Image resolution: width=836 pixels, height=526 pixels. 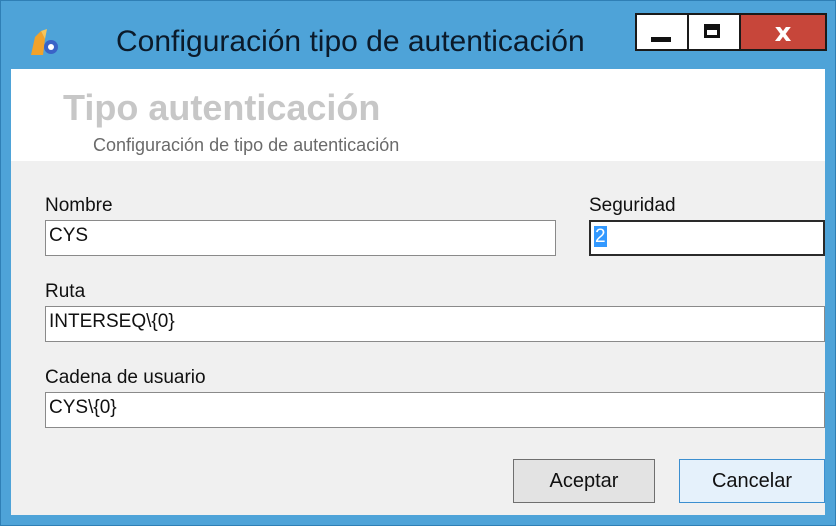 I want to click on ruta-value: INTERSEQ\{0}, so click(x=112, y=321).